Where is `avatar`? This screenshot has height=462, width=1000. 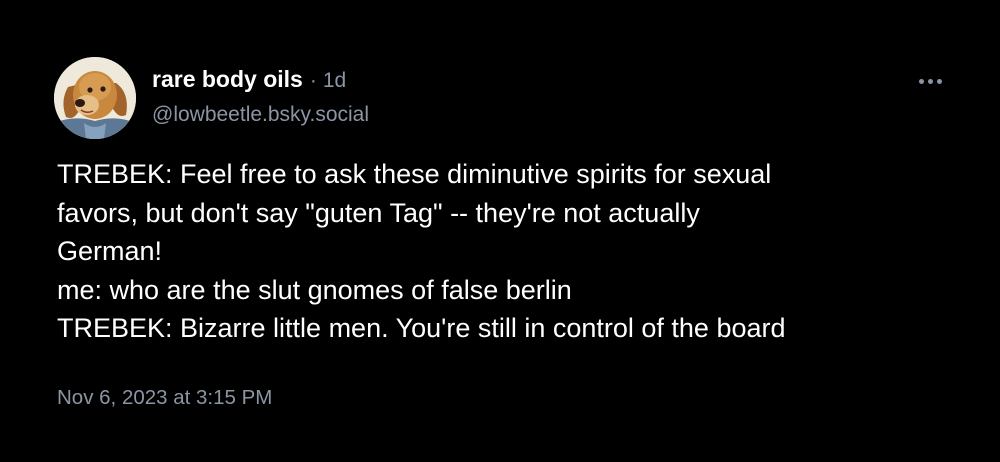 avatar is located at coordinates (95, 98).